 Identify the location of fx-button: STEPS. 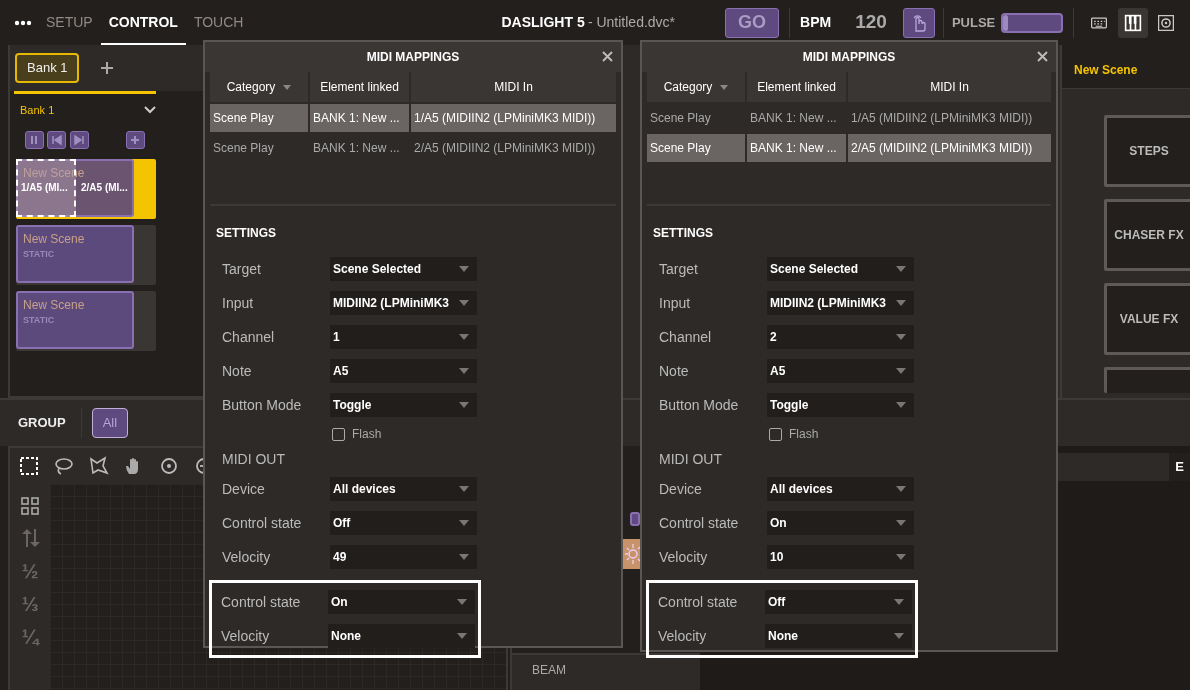
(1147, 151).